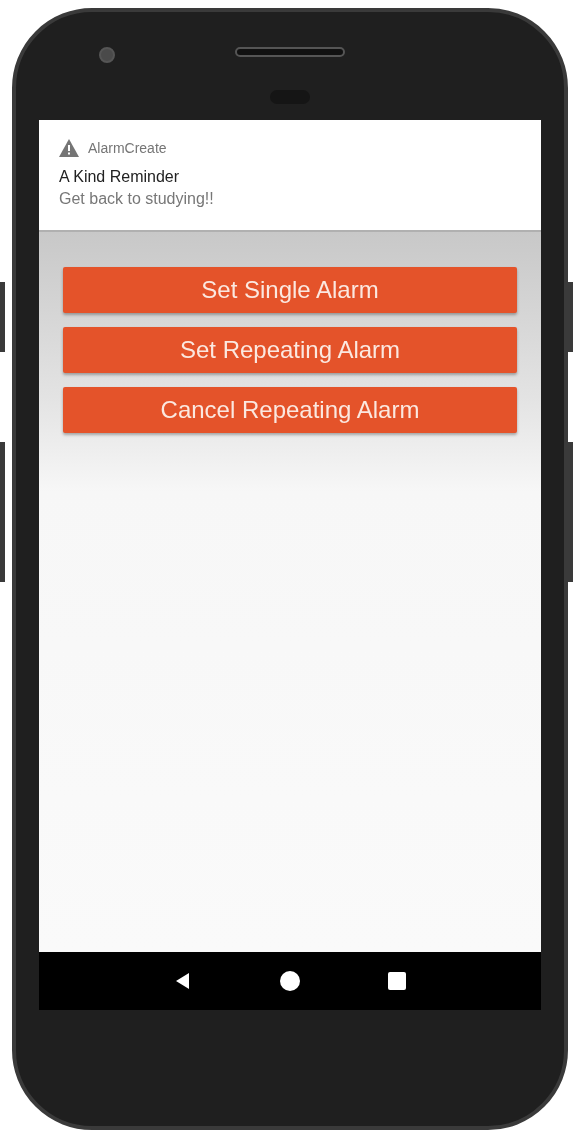 This screenshot has width=581, height=1139. I want to click on app-name: AlarmCreate, so click(127, 148).